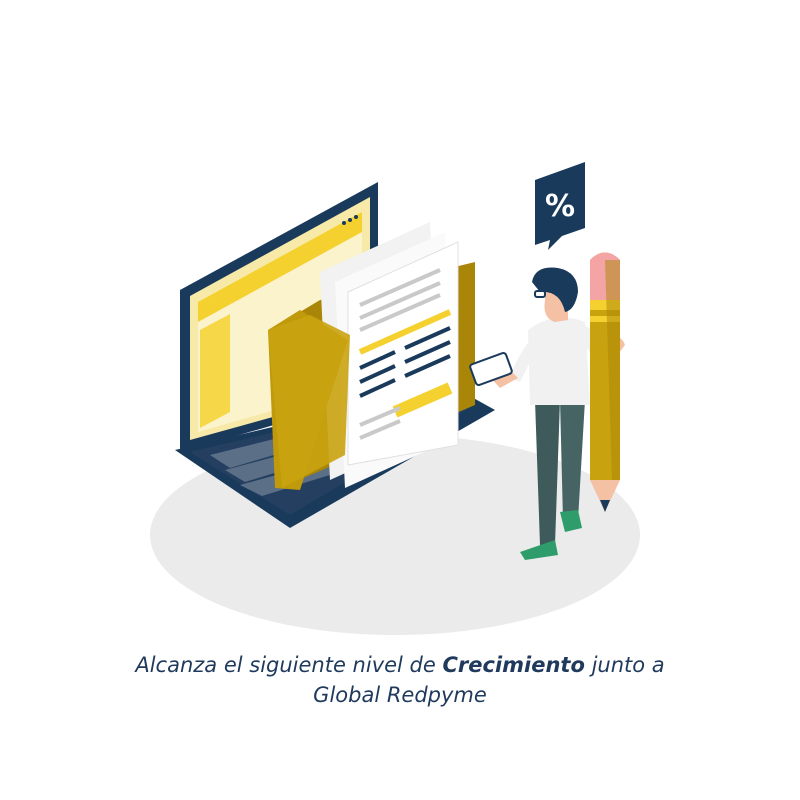  What do you see at coordinates (624, 665) in the screenshot?
I see `caption-text-after: junto a` at bounding box center [624, 665].